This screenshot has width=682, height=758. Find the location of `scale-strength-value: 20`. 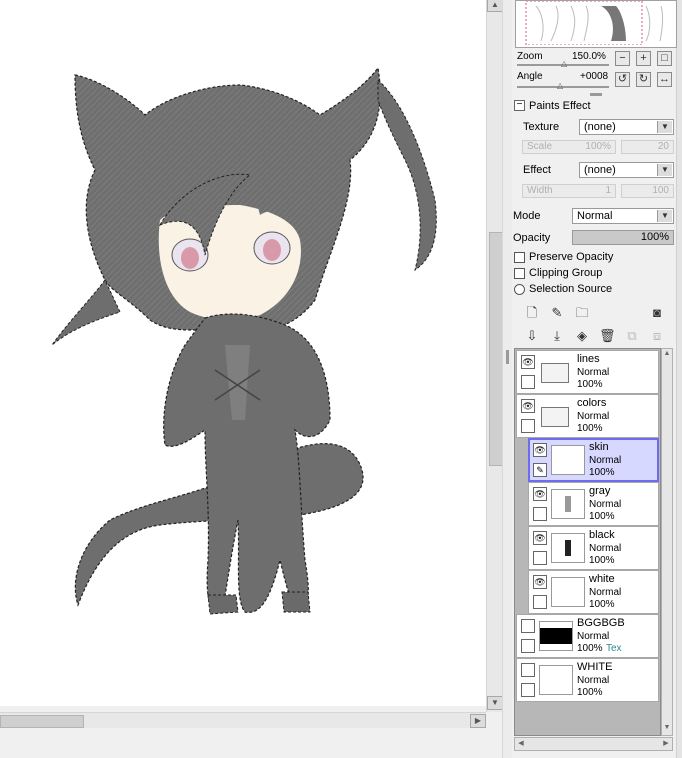

scale-strength-value: 20 is located at coordinates (663, 146).